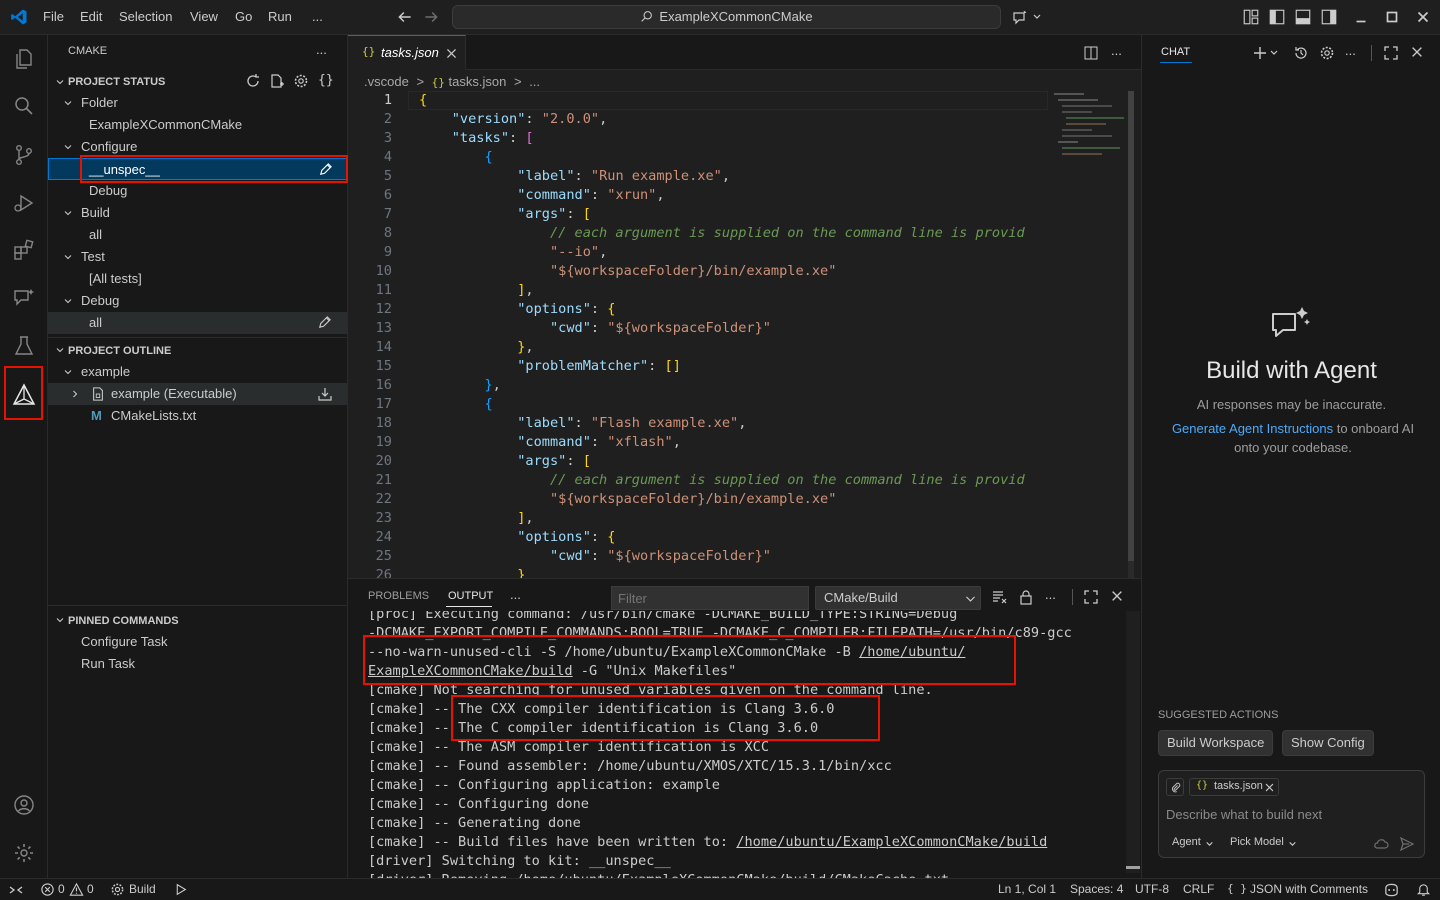 The width and height of the screenshot is (1440, 900). What do you see at coordinates (1152, 889) in the screenshot?
I see `file-encoding: UTF-8` at bounding box center [1152, 889].